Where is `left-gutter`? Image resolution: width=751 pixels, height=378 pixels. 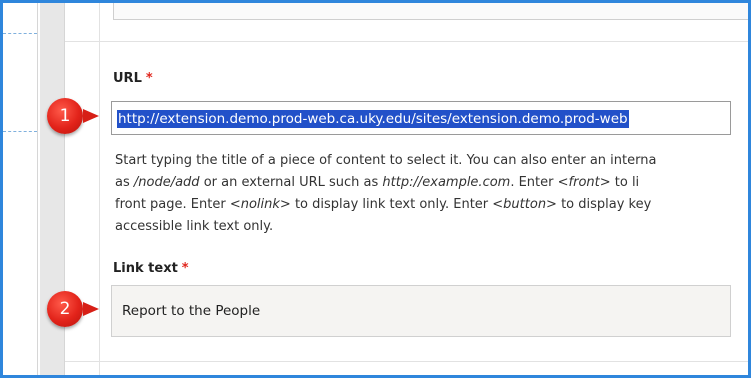
left-gutter is located at coordinates (21, 189).